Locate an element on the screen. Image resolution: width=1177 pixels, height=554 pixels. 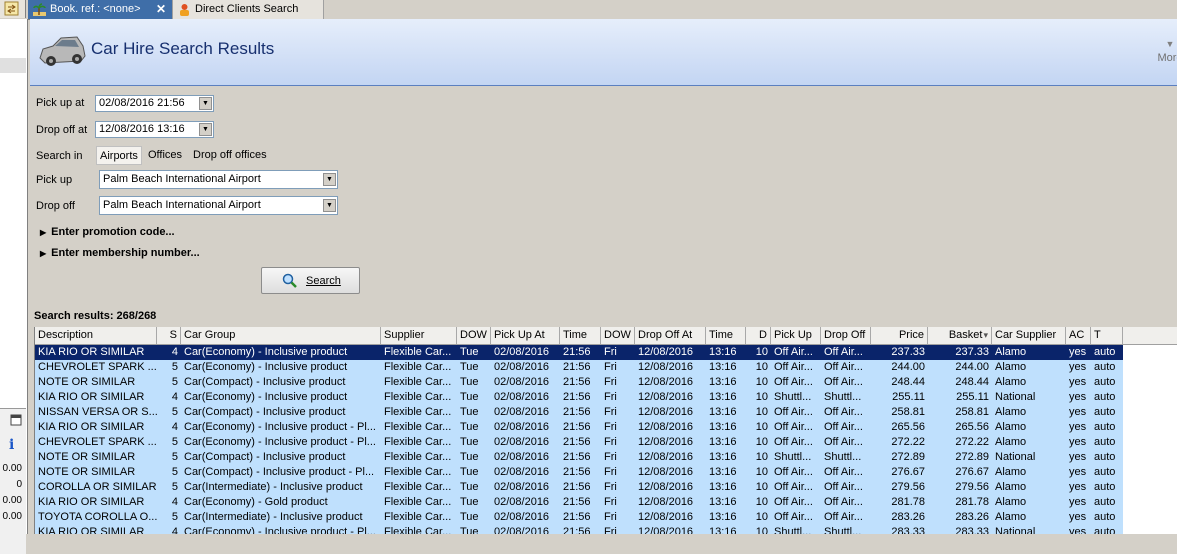
cell-basket: 237.33 is located at coordinates (972, 352).